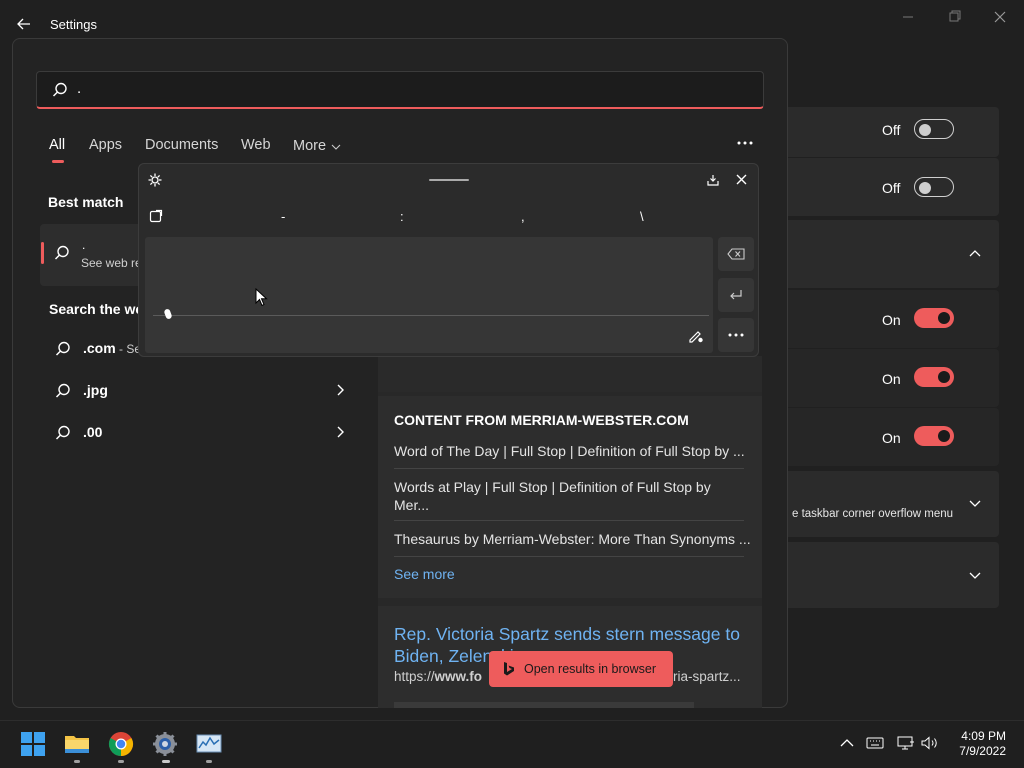  I want to click on settings-row: Off, so click(893, 187).